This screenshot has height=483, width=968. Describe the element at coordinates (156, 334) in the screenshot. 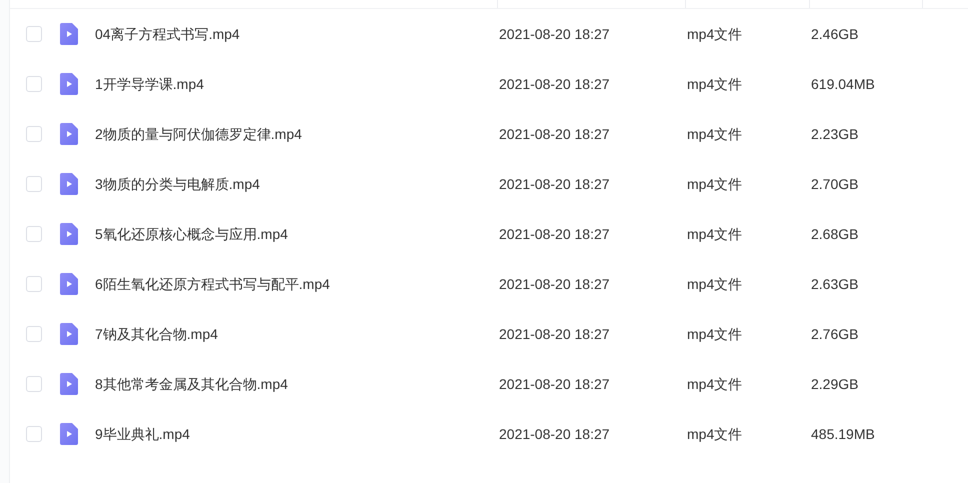

I see `file-name: 7钠及其化合物.mp4` at that location.